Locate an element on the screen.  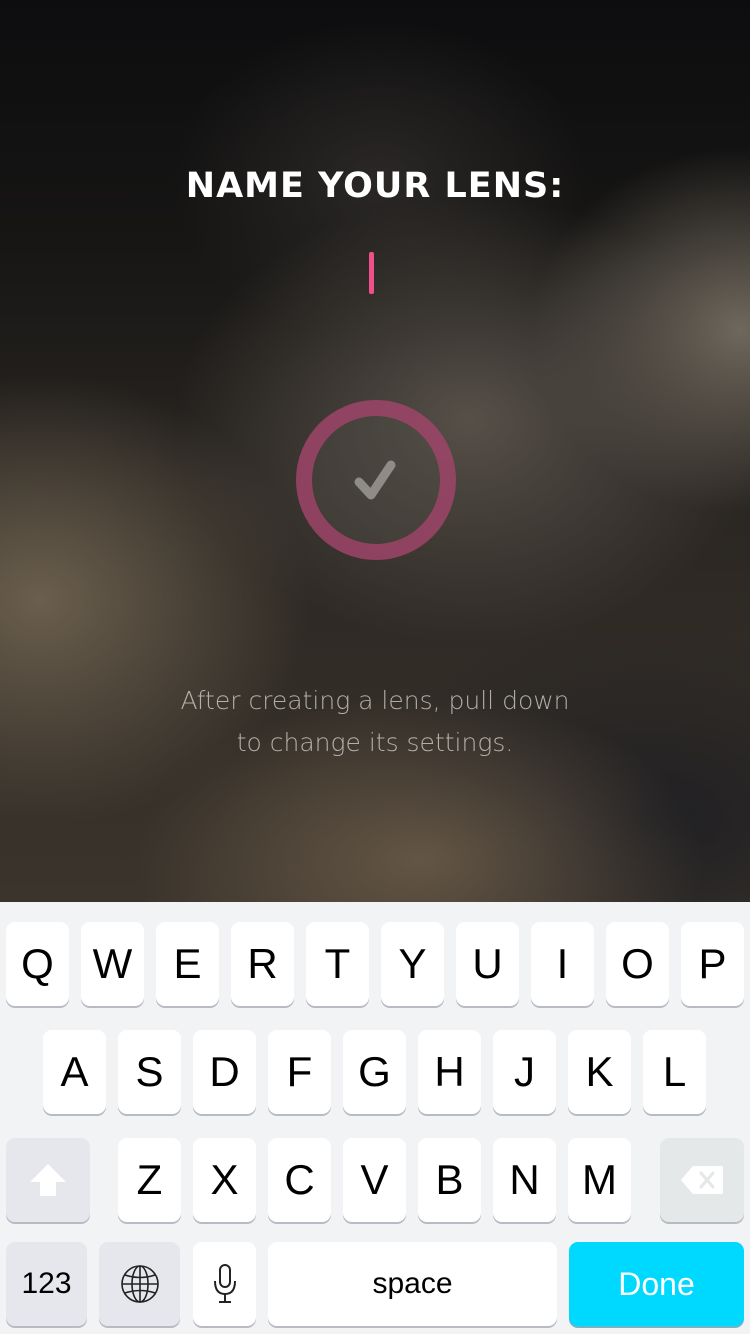
space-key: space is located at coordinates (412, 1284).